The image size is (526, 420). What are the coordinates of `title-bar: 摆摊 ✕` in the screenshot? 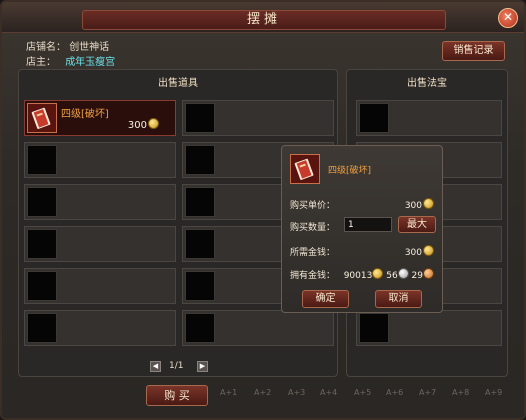 It's located at (263, 17).